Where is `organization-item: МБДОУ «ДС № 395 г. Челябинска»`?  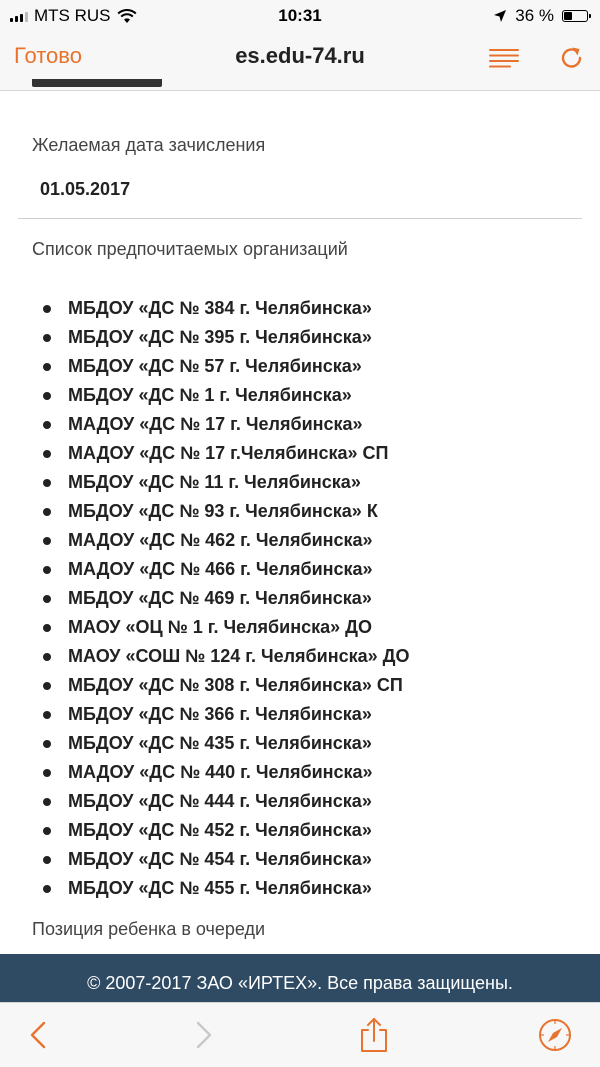
organization-item: МБДОУ «ДС № 395 г. Челябинска» is located at coordinates (204, 337).